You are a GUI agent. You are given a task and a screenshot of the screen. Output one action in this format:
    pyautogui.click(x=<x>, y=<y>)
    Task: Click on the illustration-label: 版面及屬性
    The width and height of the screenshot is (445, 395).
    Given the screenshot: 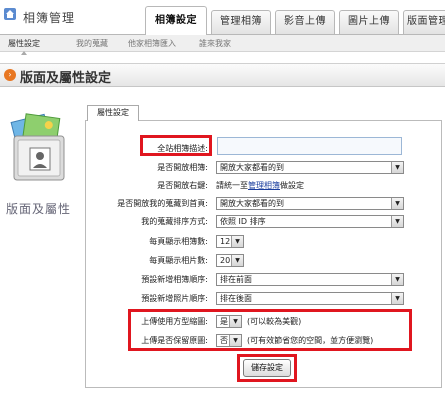 What is the action you would take?
    pyautogui.click(x=39, y=209)
    